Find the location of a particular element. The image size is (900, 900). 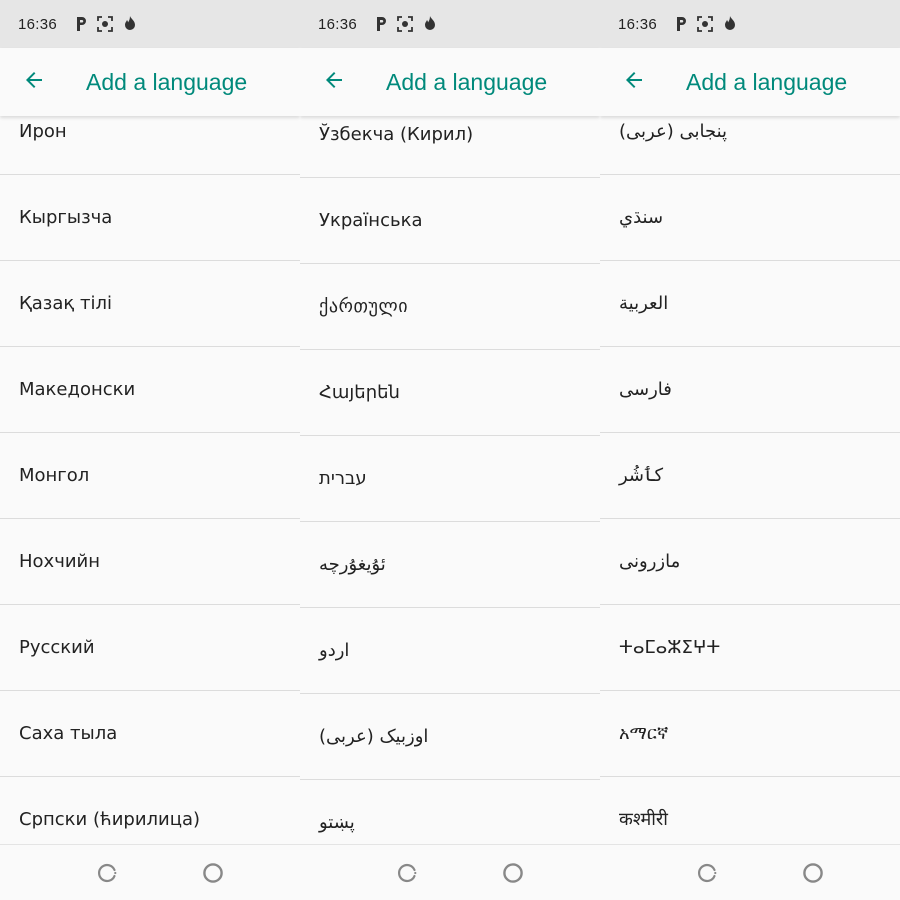

language-label: سنڌي is located at coordinates (641, 217).